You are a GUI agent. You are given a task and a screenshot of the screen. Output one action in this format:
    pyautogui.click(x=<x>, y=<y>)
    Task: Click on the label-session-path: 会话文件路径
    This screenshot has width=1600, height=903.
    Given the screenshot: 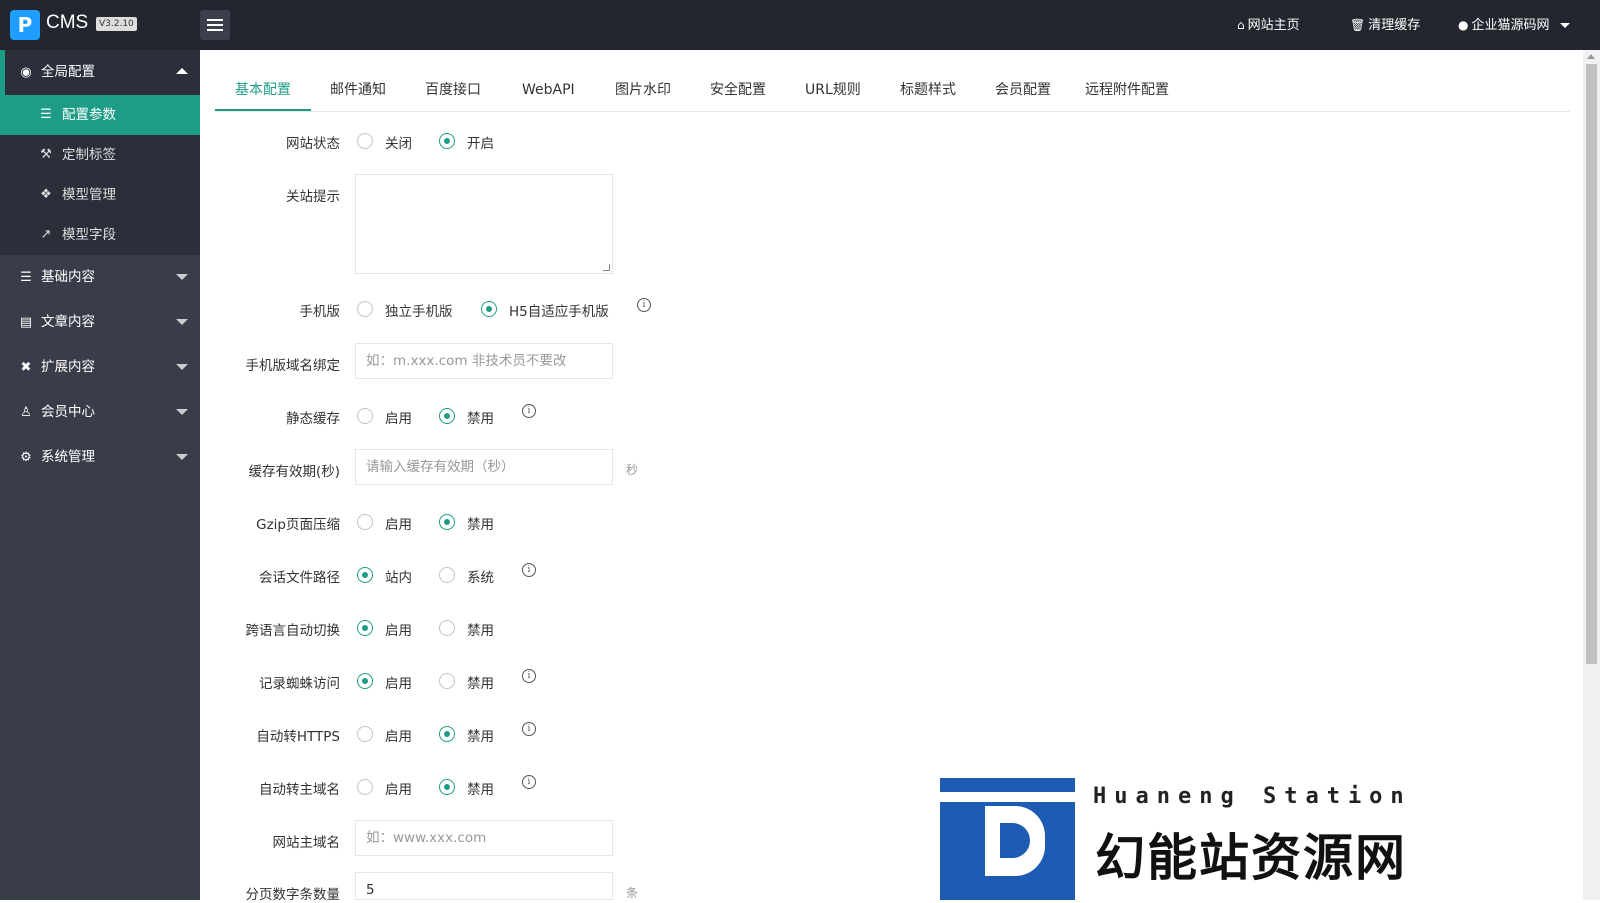 What is the action you would take?
    pyautogui.click(x=299, y=578)
    